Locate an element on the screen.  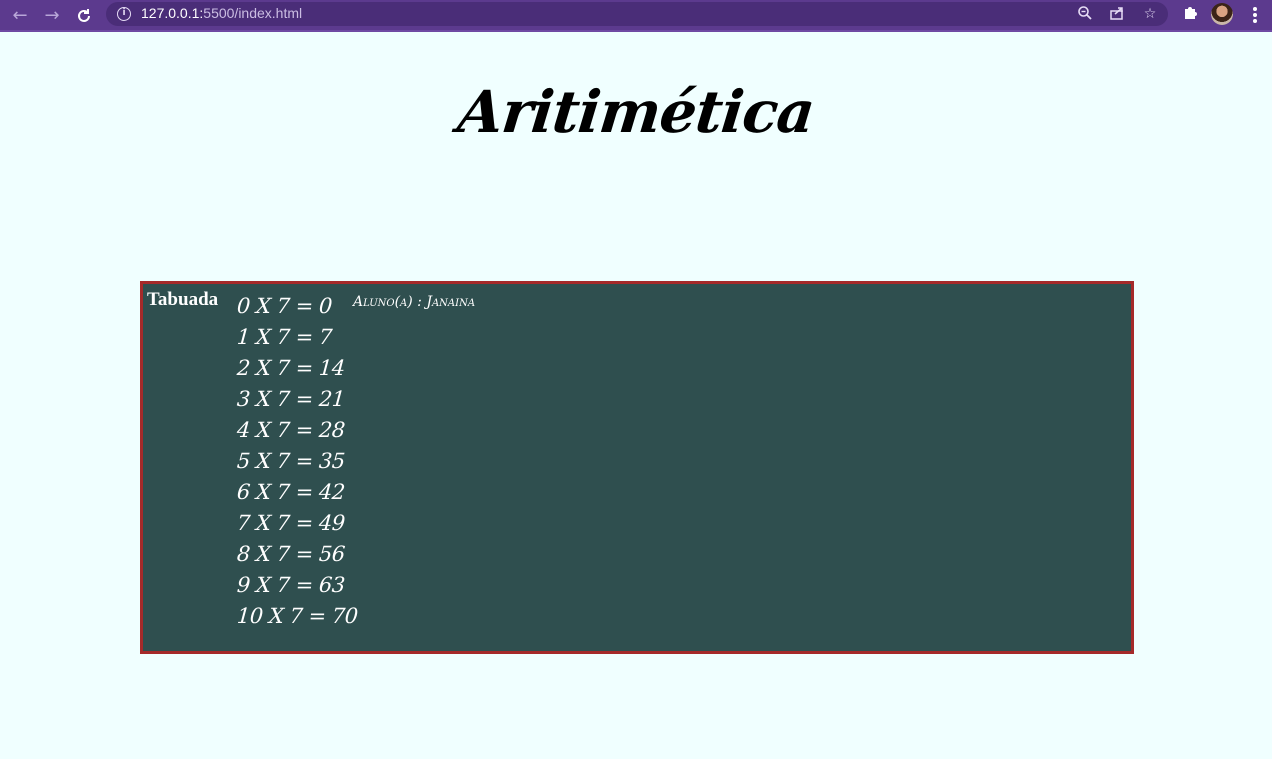
table-row: 4 X 7 = 28 is located at coordinates (291, 430).